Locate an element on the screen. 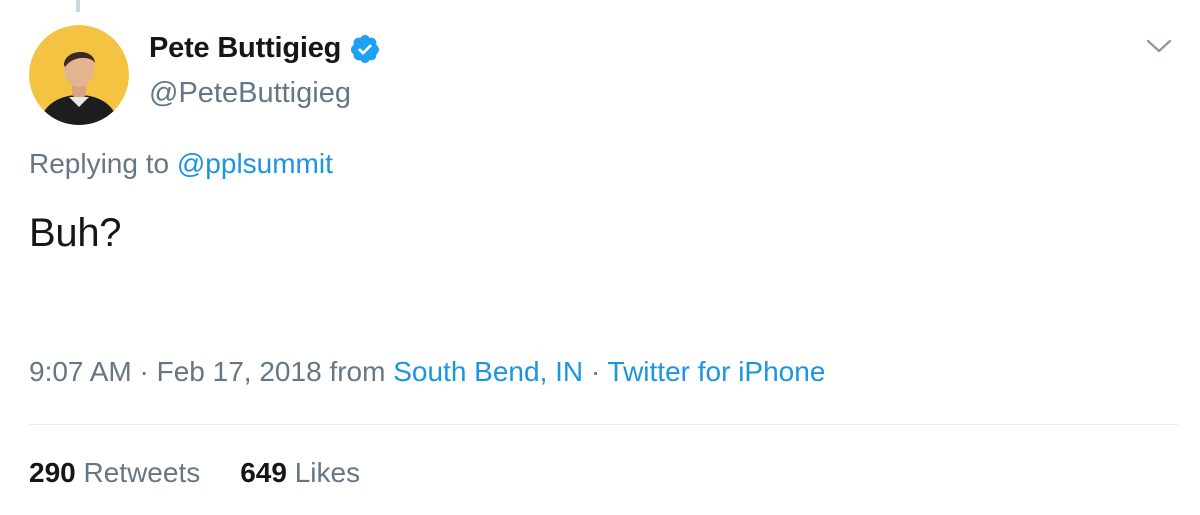 The image size is (1200, 515). replying-to-mention-link: @pplsummit is located at coordinates (255, 163).